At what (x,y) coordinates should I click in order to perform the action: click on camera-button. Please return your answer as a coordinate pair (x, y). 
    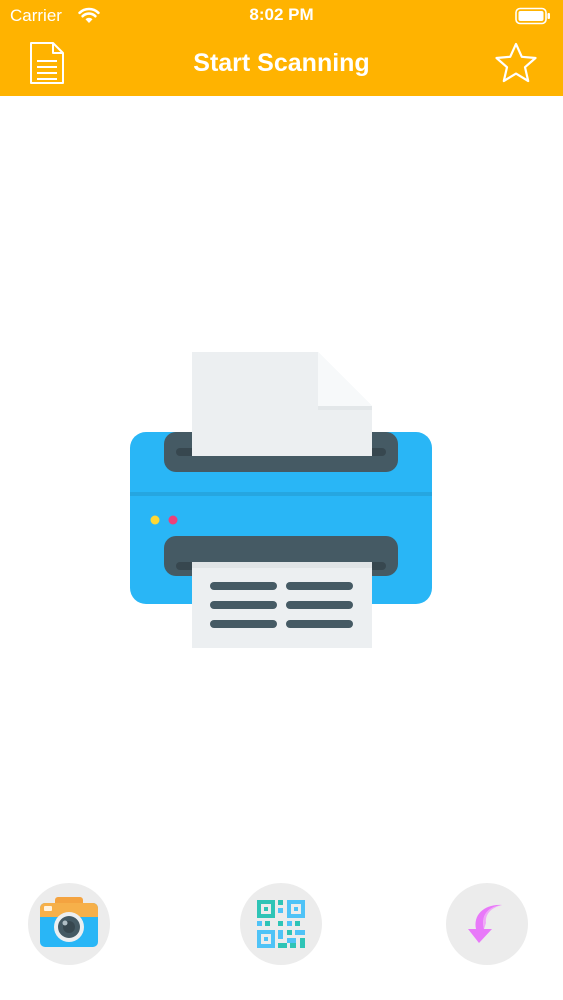
    Looking at the image, I should click on (69, 924).